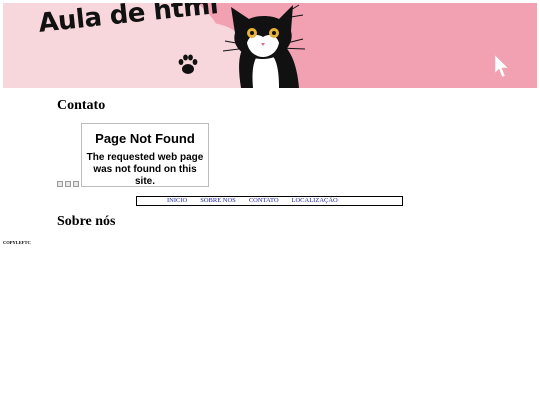 The width and height of the screenshot is (540, 405). I want to click on nav-link-inicio: INICIO, so click(177, 201).